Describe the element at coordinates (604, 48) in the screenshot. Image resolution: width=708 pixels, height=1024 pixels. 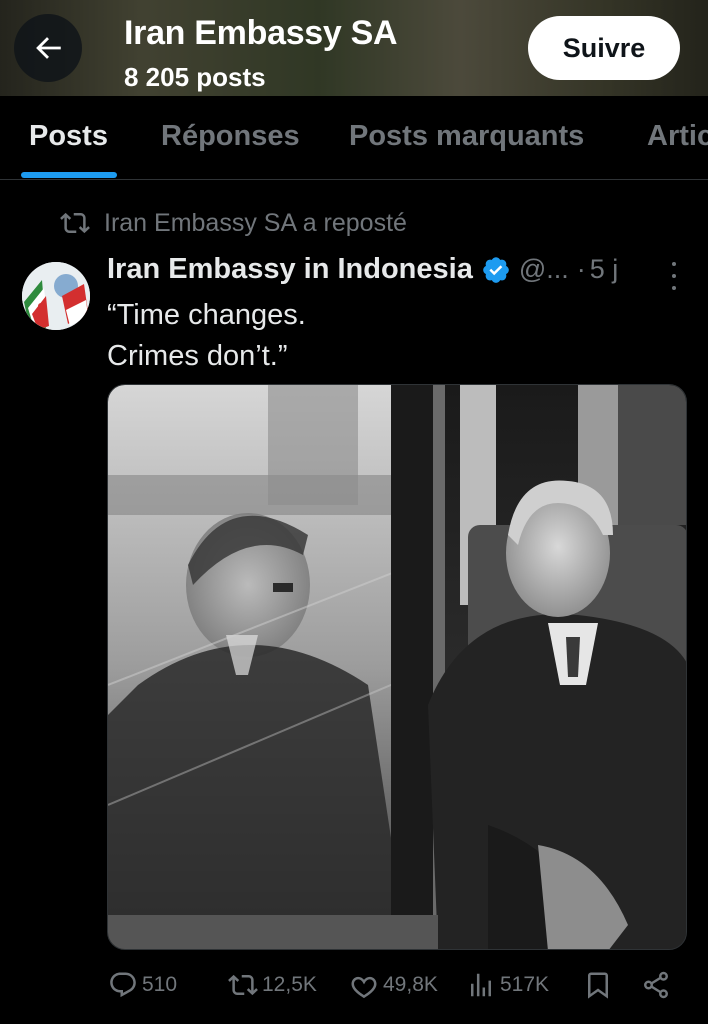
I see `follow-button: Suivre` at that location.